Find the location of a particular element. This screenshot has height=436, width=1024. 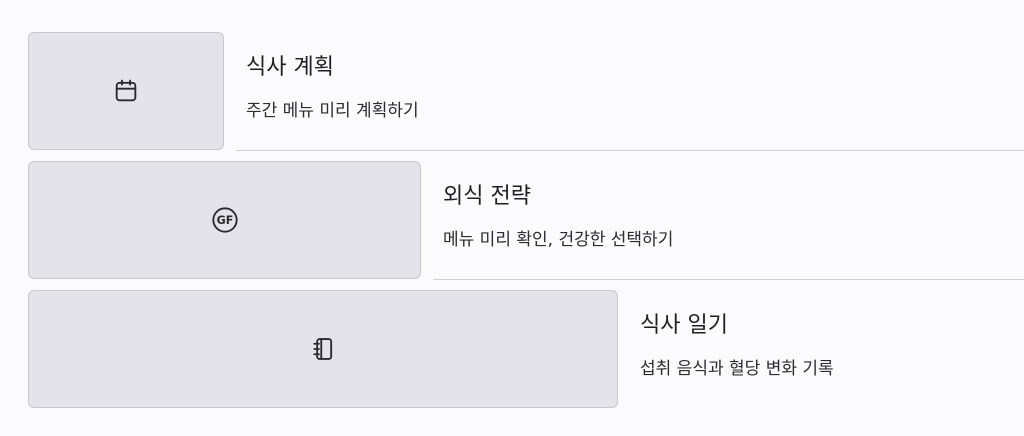

gluten-free-icon-label: GF is located at coordinates (224, 220).